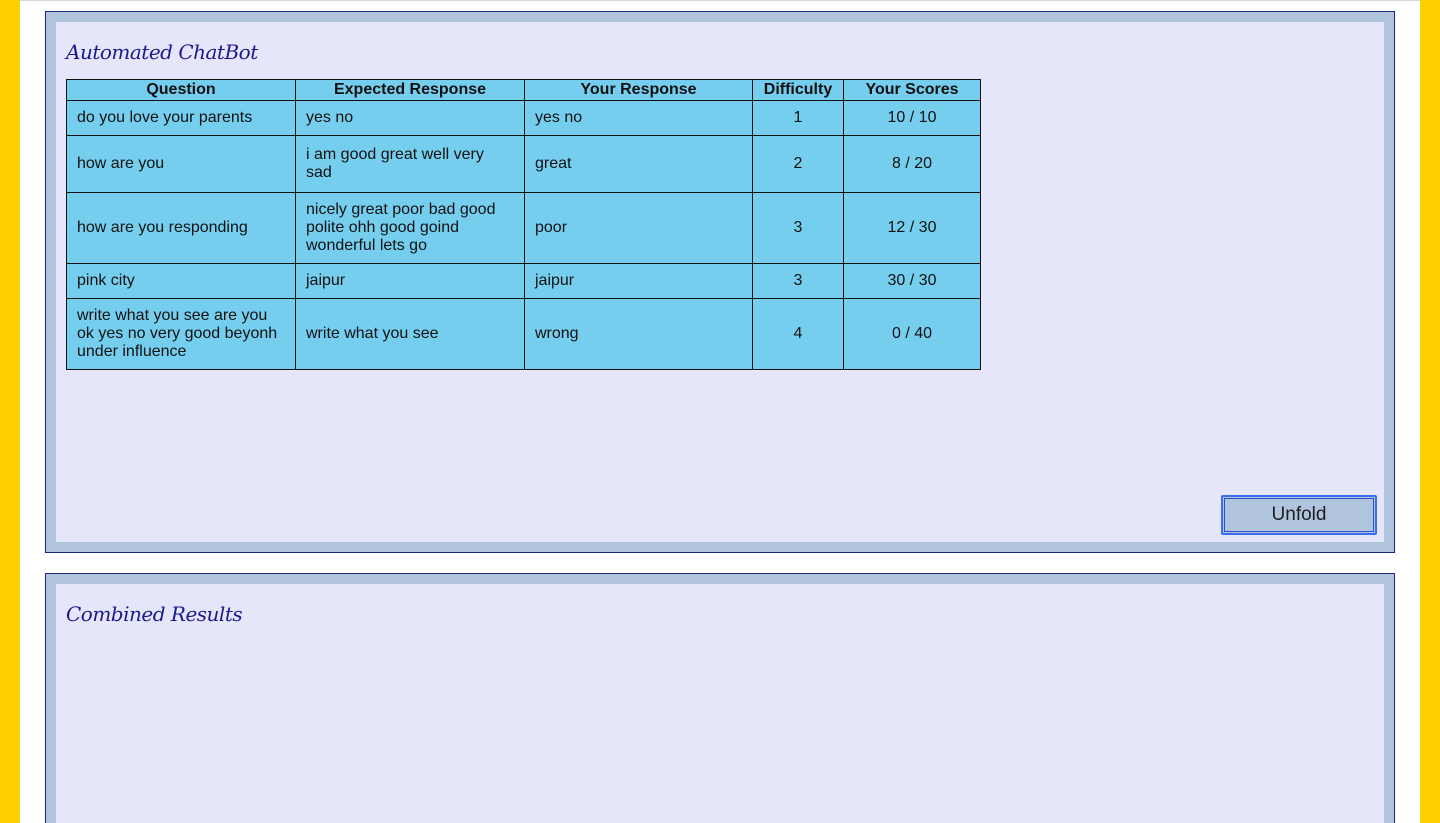 Image resolution: width=1440 pixels, height=823 pixels. Describe the element at coordinates (638, 118) in the screenshot. I see `your-response-cell: yes no` at that location.